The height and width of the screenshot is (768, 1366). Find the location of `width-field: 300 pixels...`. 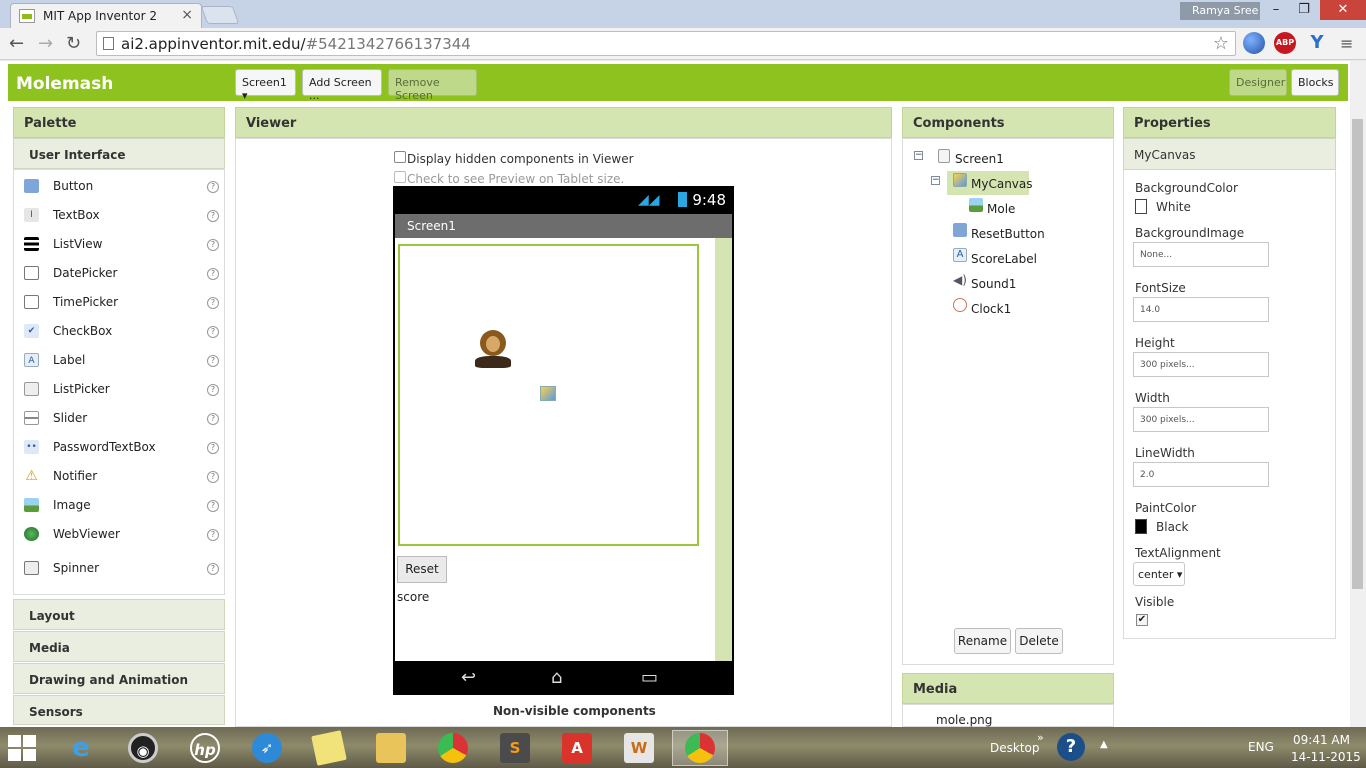

width-field: 300 pixels... is located at coordinates (1201, 419).